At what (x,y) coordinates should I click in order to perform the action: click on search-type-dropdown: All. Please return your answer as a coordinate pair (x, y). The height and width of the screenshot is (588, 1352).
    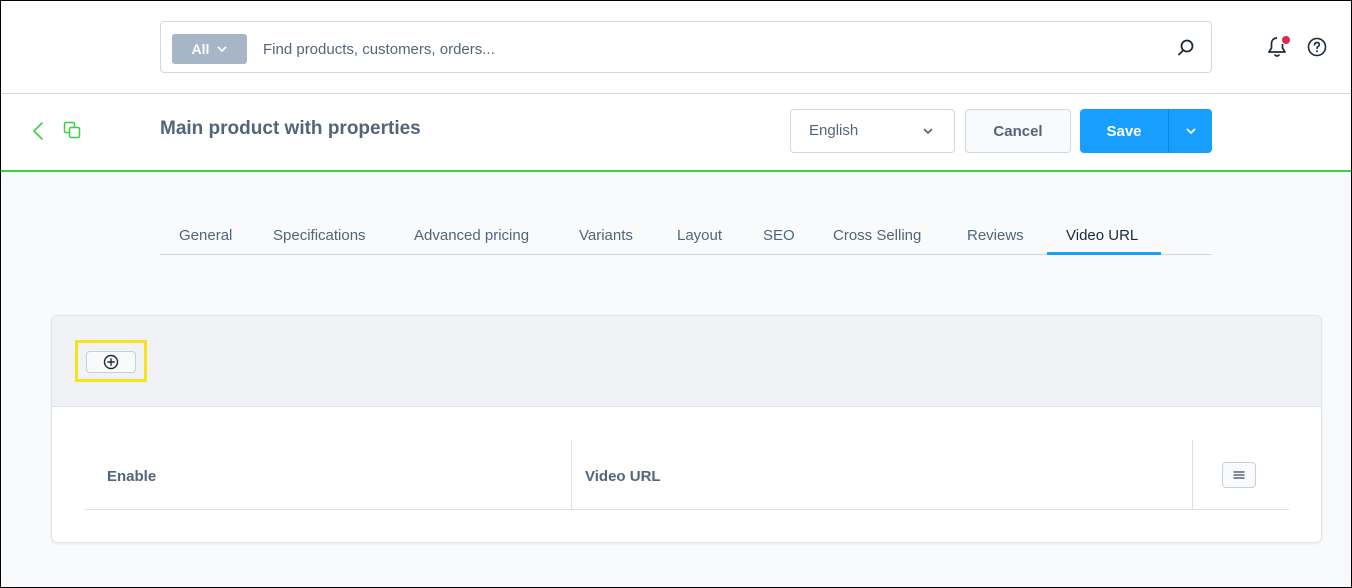
    Looking at the image, I should click on (209, 49).